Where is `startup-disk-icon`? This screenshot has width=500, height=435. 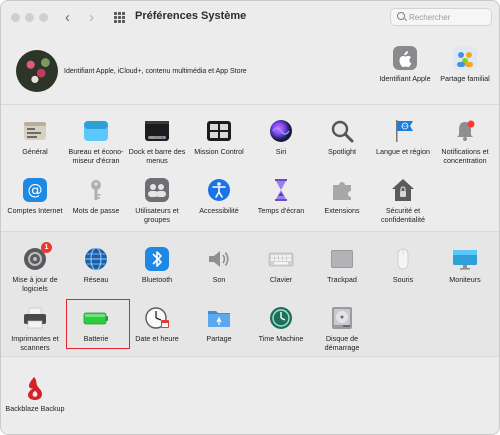 startup-disk-icon is located at coordinates (342, 318).